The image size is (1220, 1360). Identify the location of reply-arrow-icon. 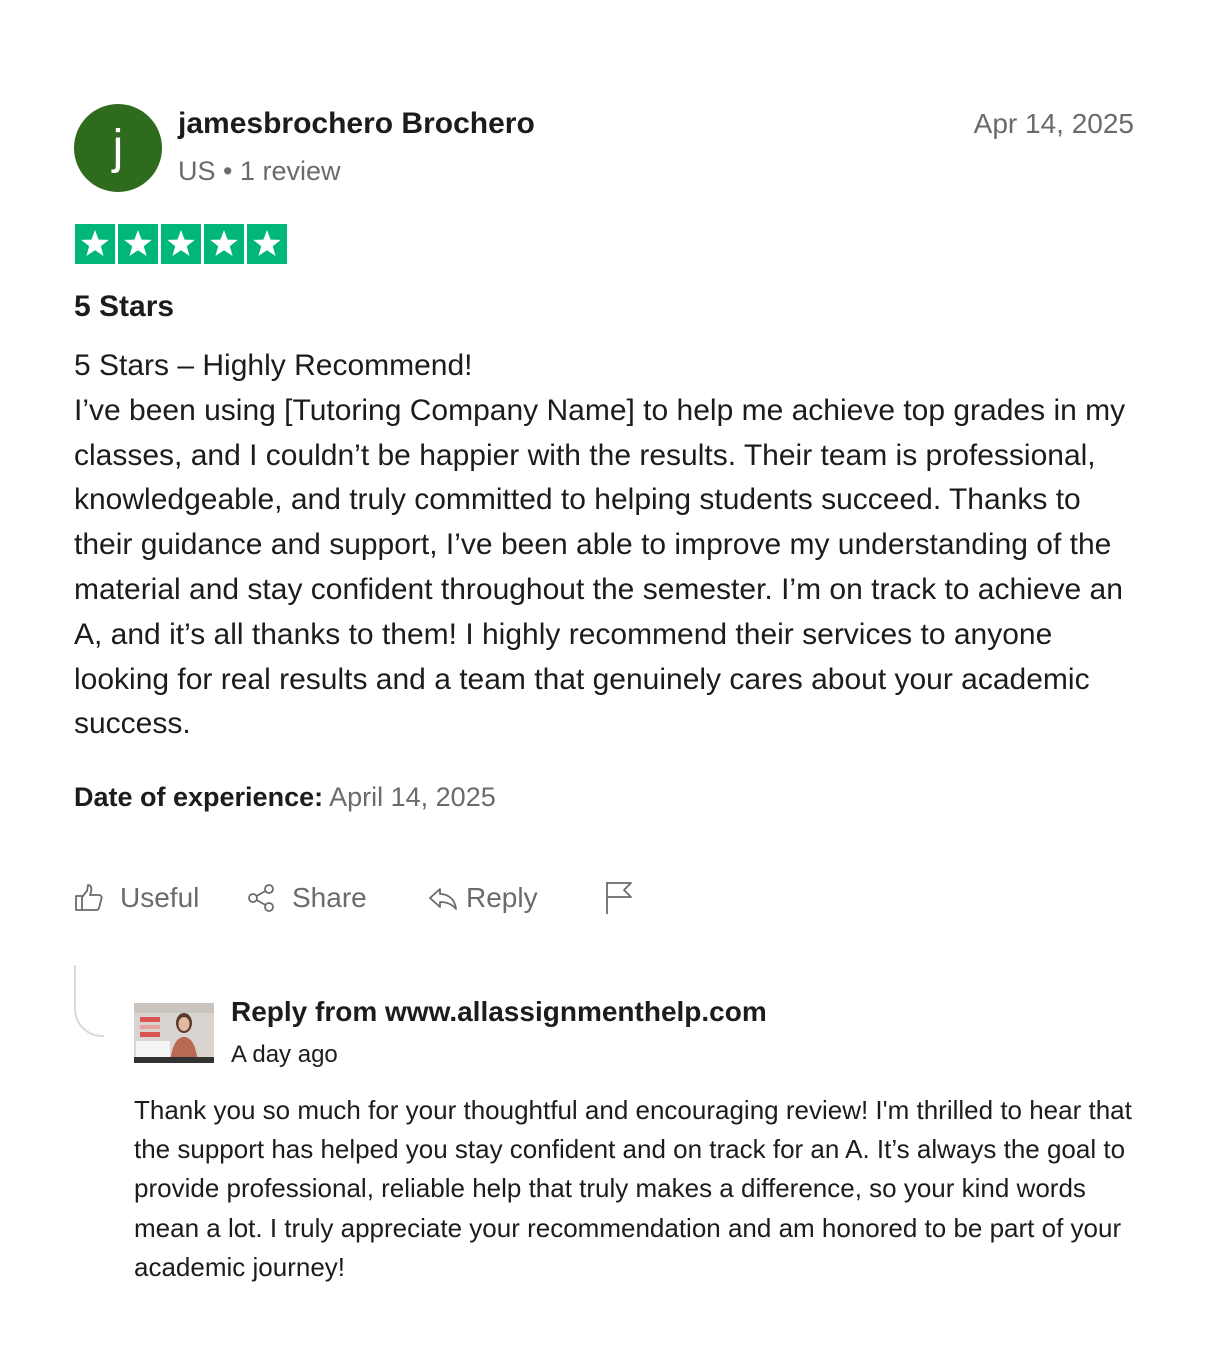
(443, 898).